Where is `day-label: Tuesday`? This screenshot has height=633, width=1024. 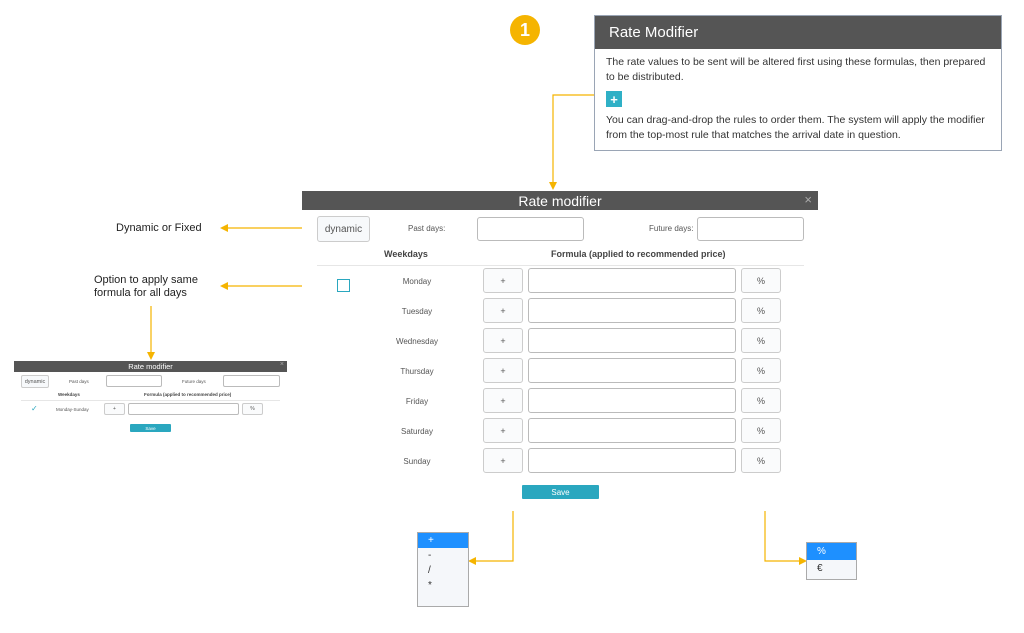 day-label: Tuesday is located at coordinates (417, 311).